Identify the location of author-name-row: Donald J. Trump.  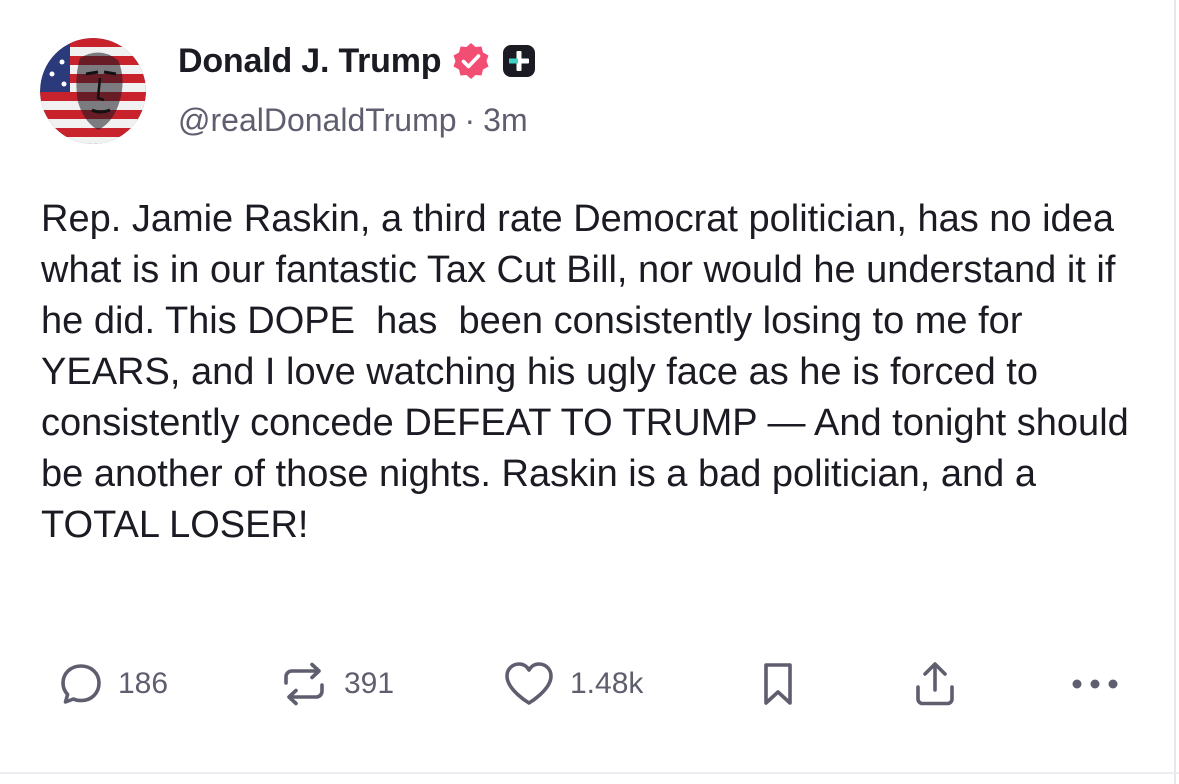
(357, 61).